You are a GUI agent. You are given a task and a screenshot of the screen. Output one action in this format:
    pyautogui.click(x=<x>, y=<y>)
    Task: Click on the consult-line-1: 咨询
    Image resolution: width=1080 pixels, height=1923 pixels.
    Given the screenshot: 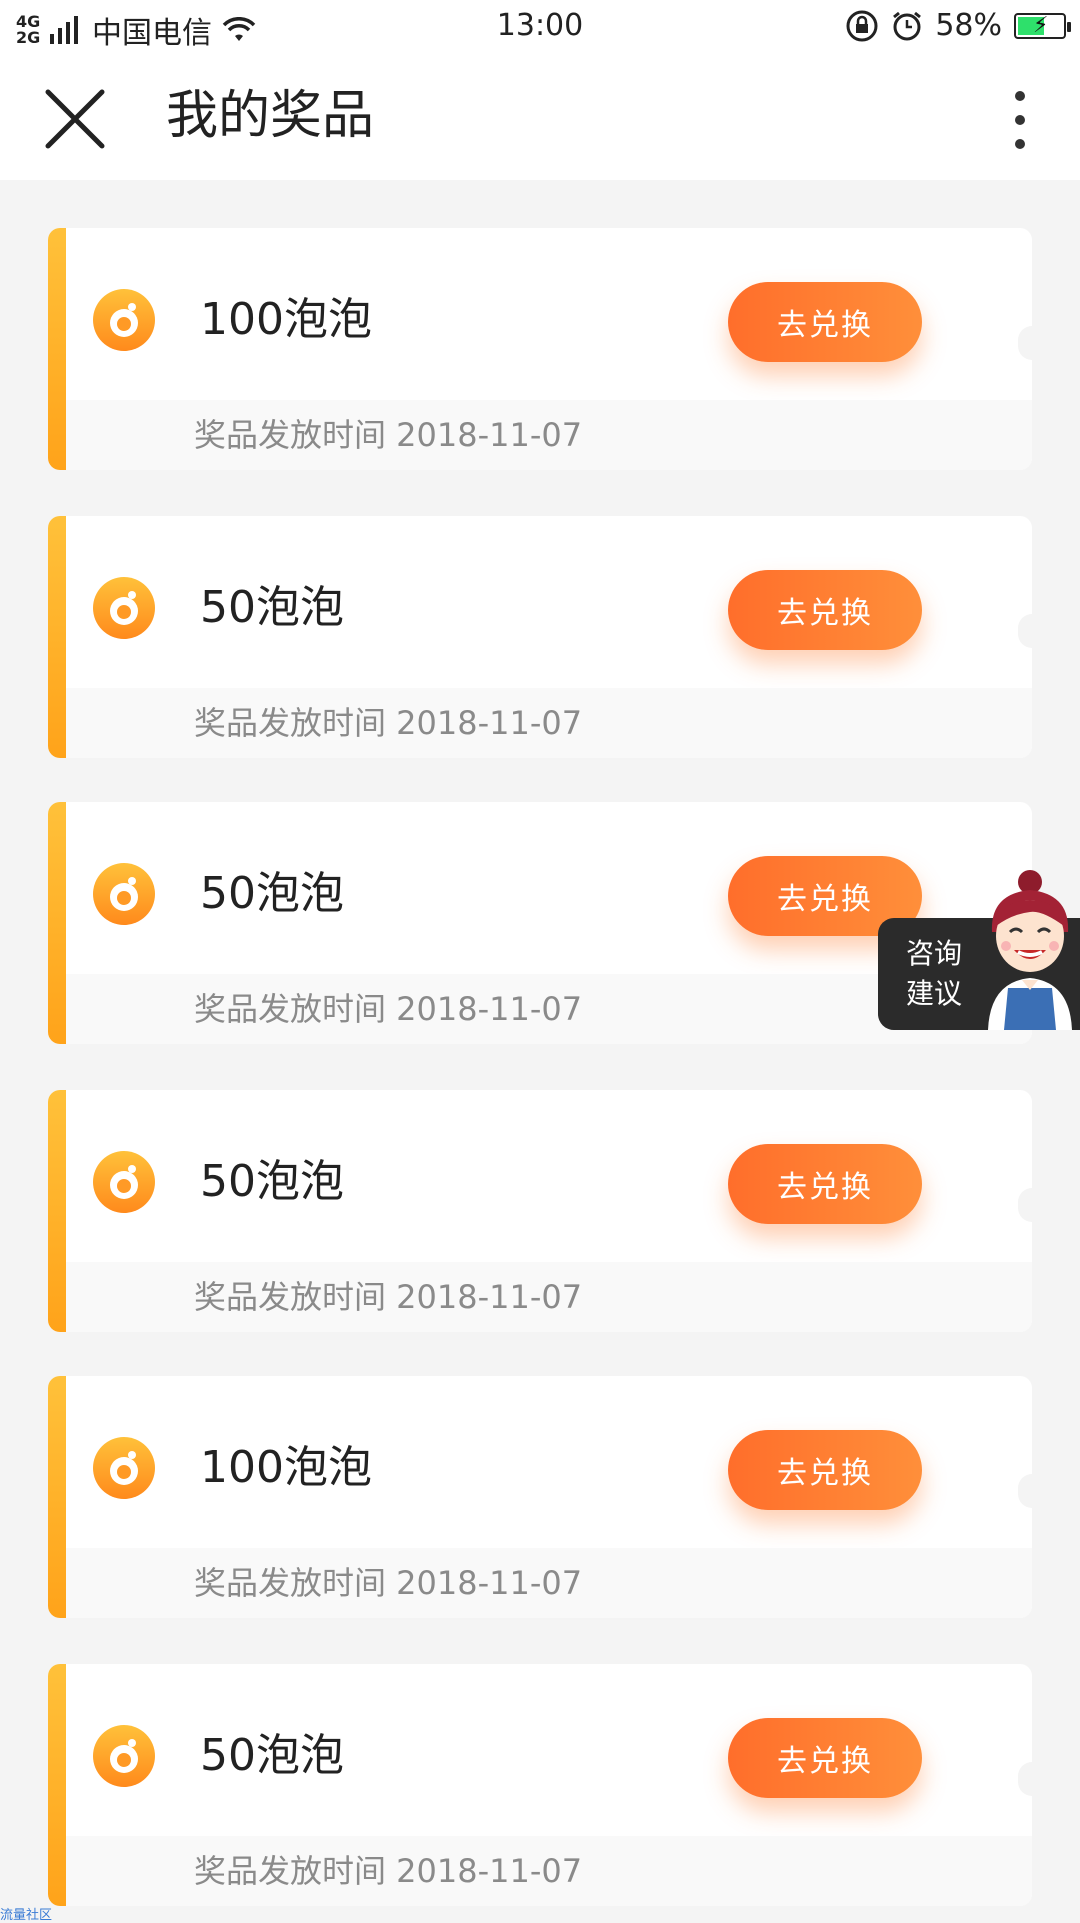 What is the action you would take?
    pyautogui.click(x=934, y=953)
    